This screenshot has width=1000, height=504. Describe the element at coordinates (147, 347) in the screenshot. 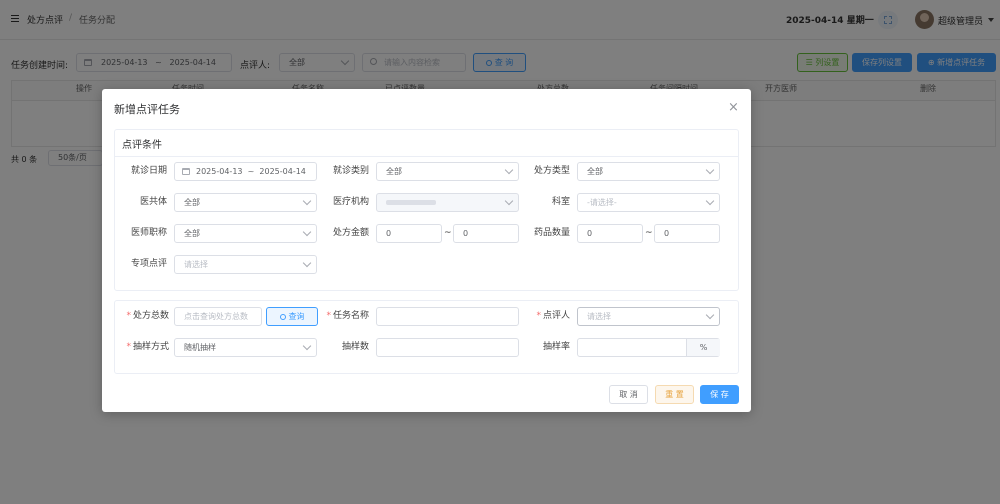

I see `sampling-method-label: * 抽样方式` at that location.